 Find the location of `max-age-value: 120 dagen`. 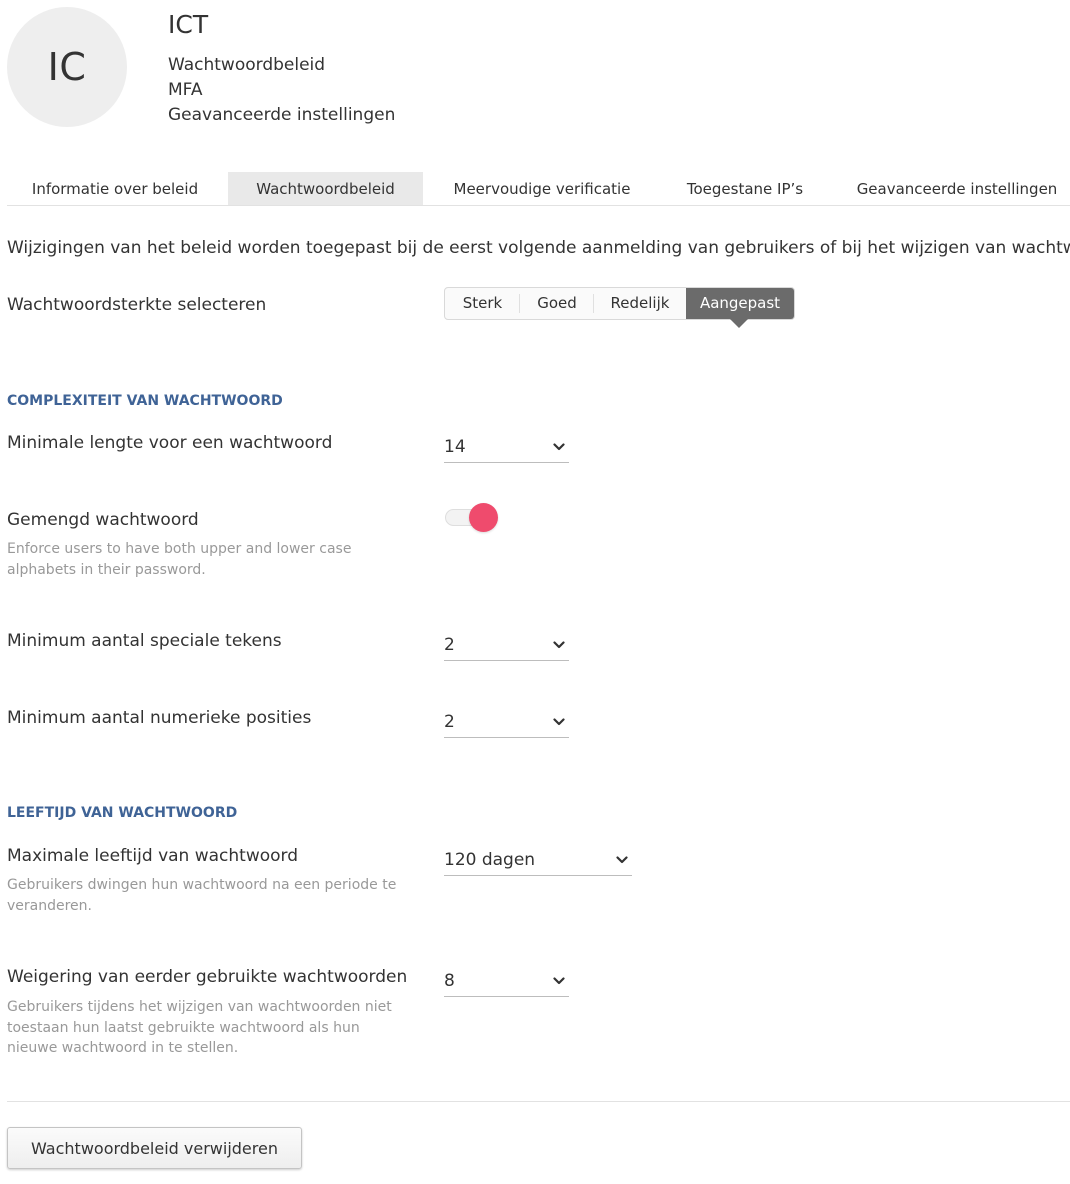

max-age-value: 120 dagen is located at coordinates (490, 860).